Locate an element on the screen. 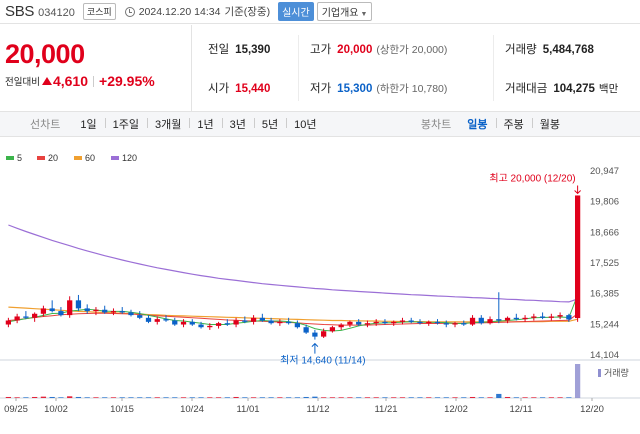 The width and height of the screenshot is (640, 434). candle-period-group: 봉차트 일봉 주봉 월봉 is located at coordinates (494, 124).